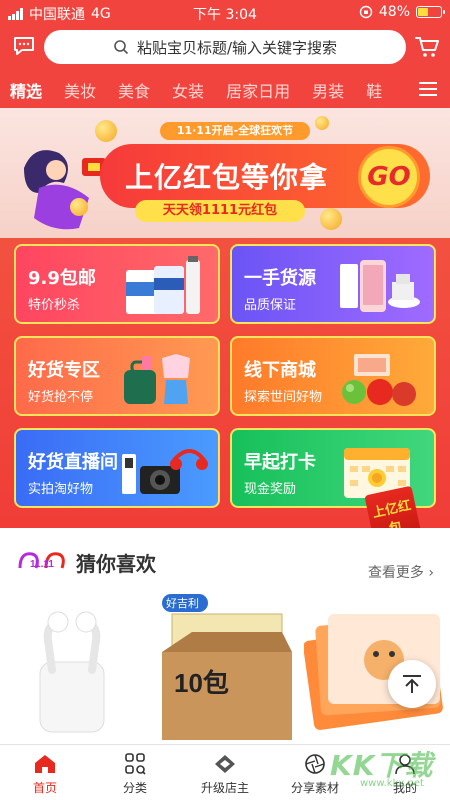 This screenshot has height=800, width=450. I want to click on earbuds-product-image, so click(72, 672).